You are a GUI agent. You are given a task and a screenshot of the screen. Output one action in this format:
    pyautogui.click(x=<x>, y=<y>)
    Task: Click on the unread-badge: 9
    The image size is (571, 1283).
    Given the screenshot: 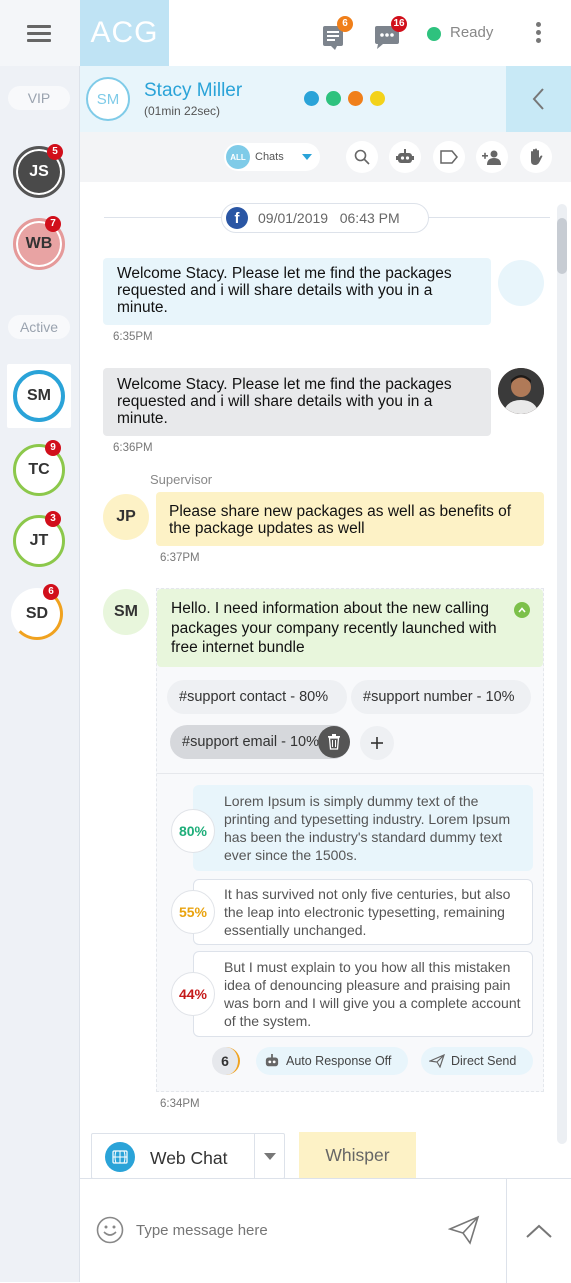 What is the action you would take?
    pyautogui.click(x=53, y=448)
    